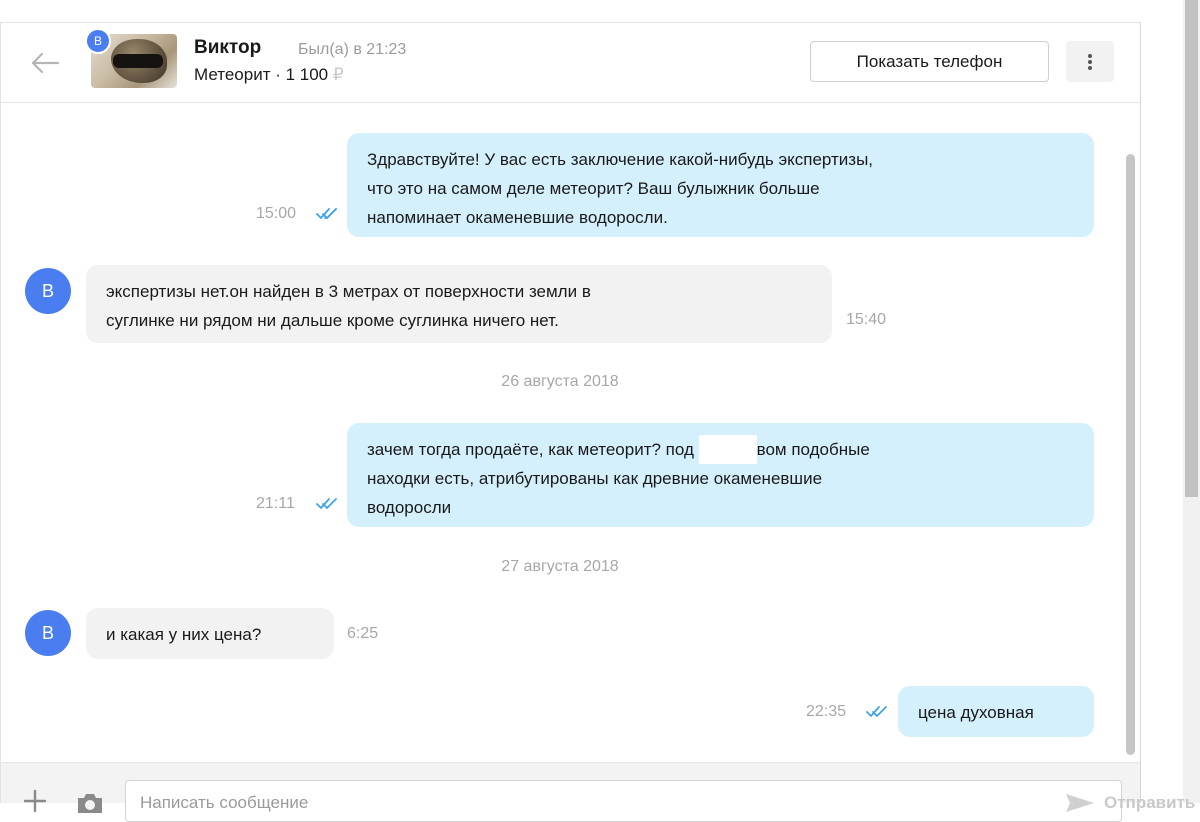 The image size is (1200, 822). Describe the element at coordinates (35, 801) in the screenshot. I see `plus-icon` at that location.